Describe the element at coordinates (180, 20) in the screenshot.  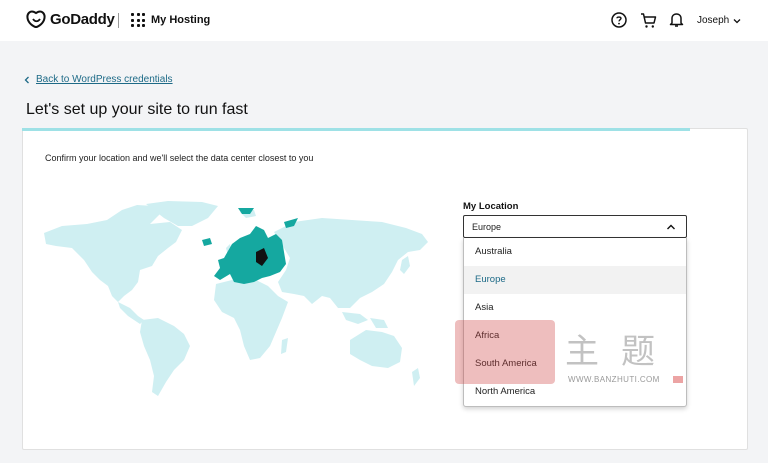
I see `product-name: My Hosting` at that location.